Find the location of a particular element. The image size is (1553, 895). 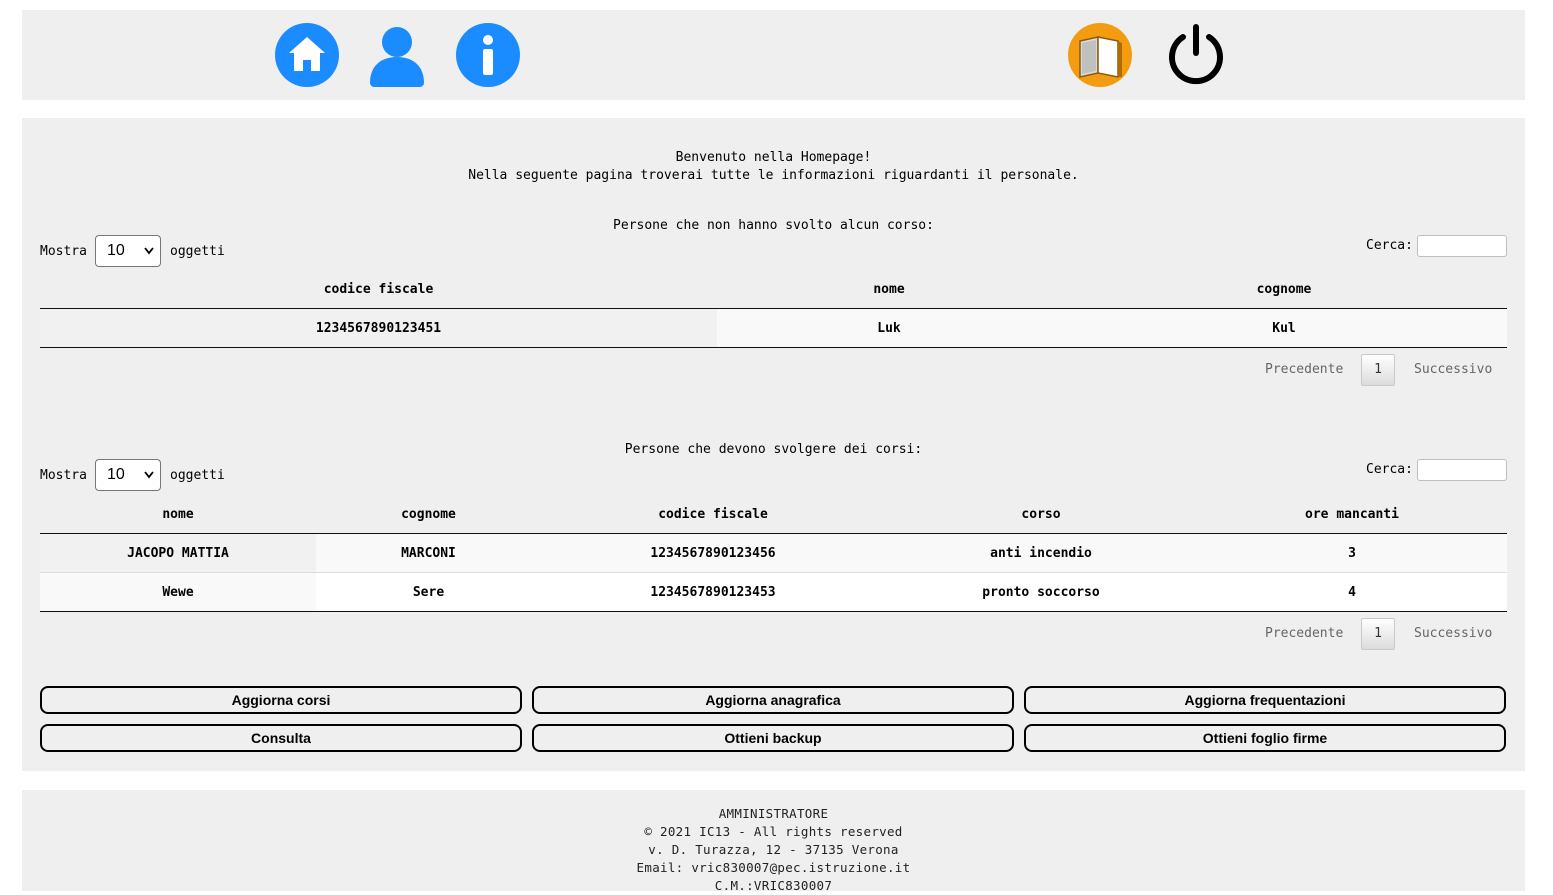

top-navbar is located at coordinates (773, 55).